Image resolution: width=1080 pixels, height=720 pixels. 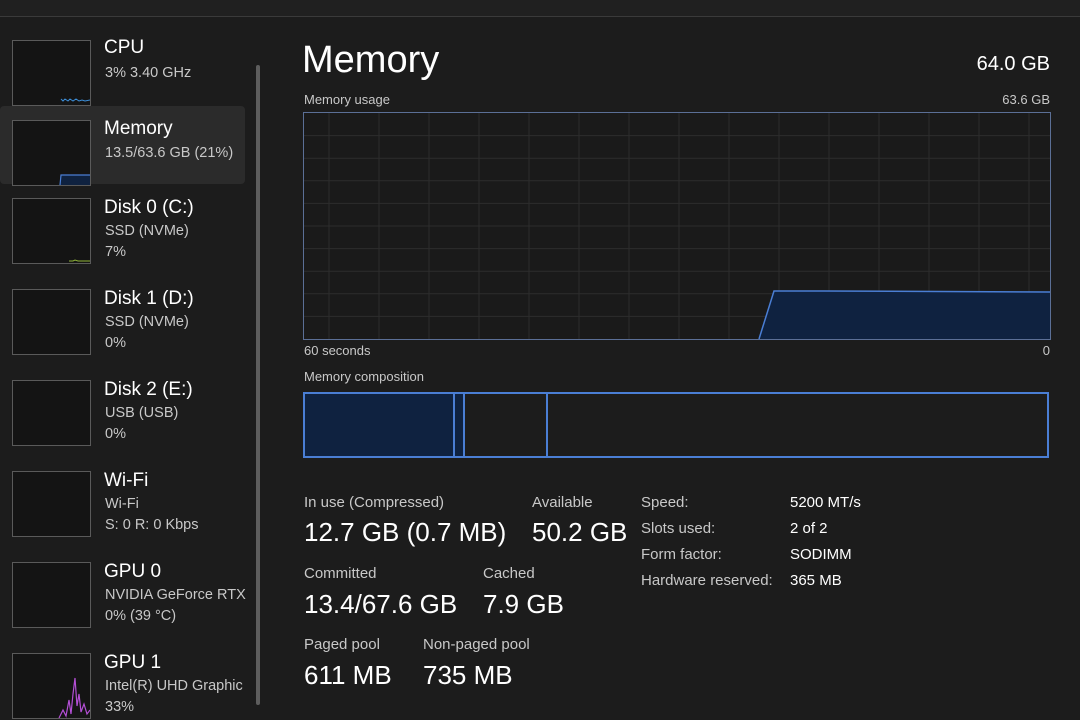 What do you see at coordinates (138, 128) in the screenshot?
I see `sidebar-item-title: Memory` at bounding box center [138, 128].